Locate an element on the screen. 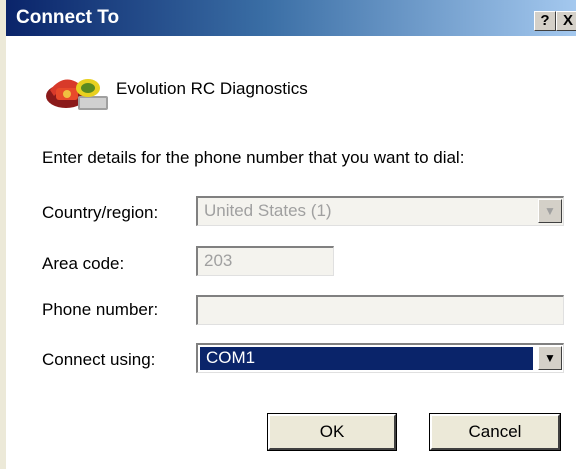 This screenshot has width=576, height=469. phone-icon is located at coordinates (77, 94).